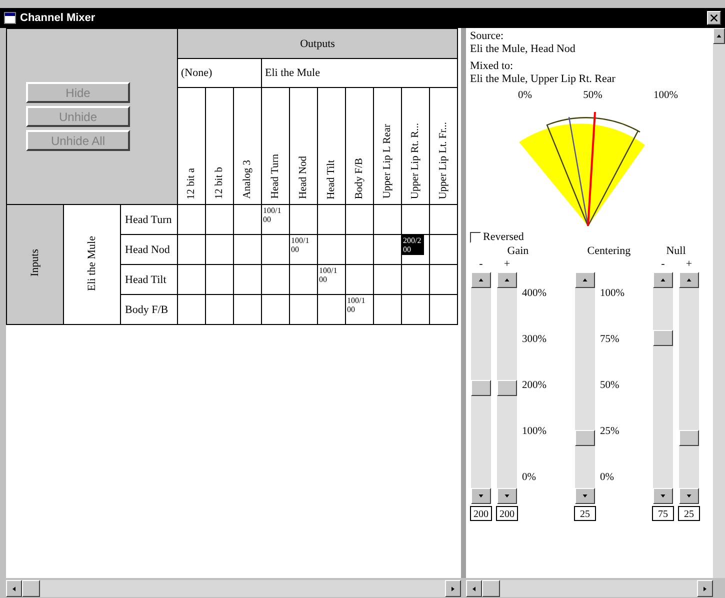 The image size is (725, 598). Describe the element at coordinates (714, 18) in the screenshot. I see `close-button` at that location.